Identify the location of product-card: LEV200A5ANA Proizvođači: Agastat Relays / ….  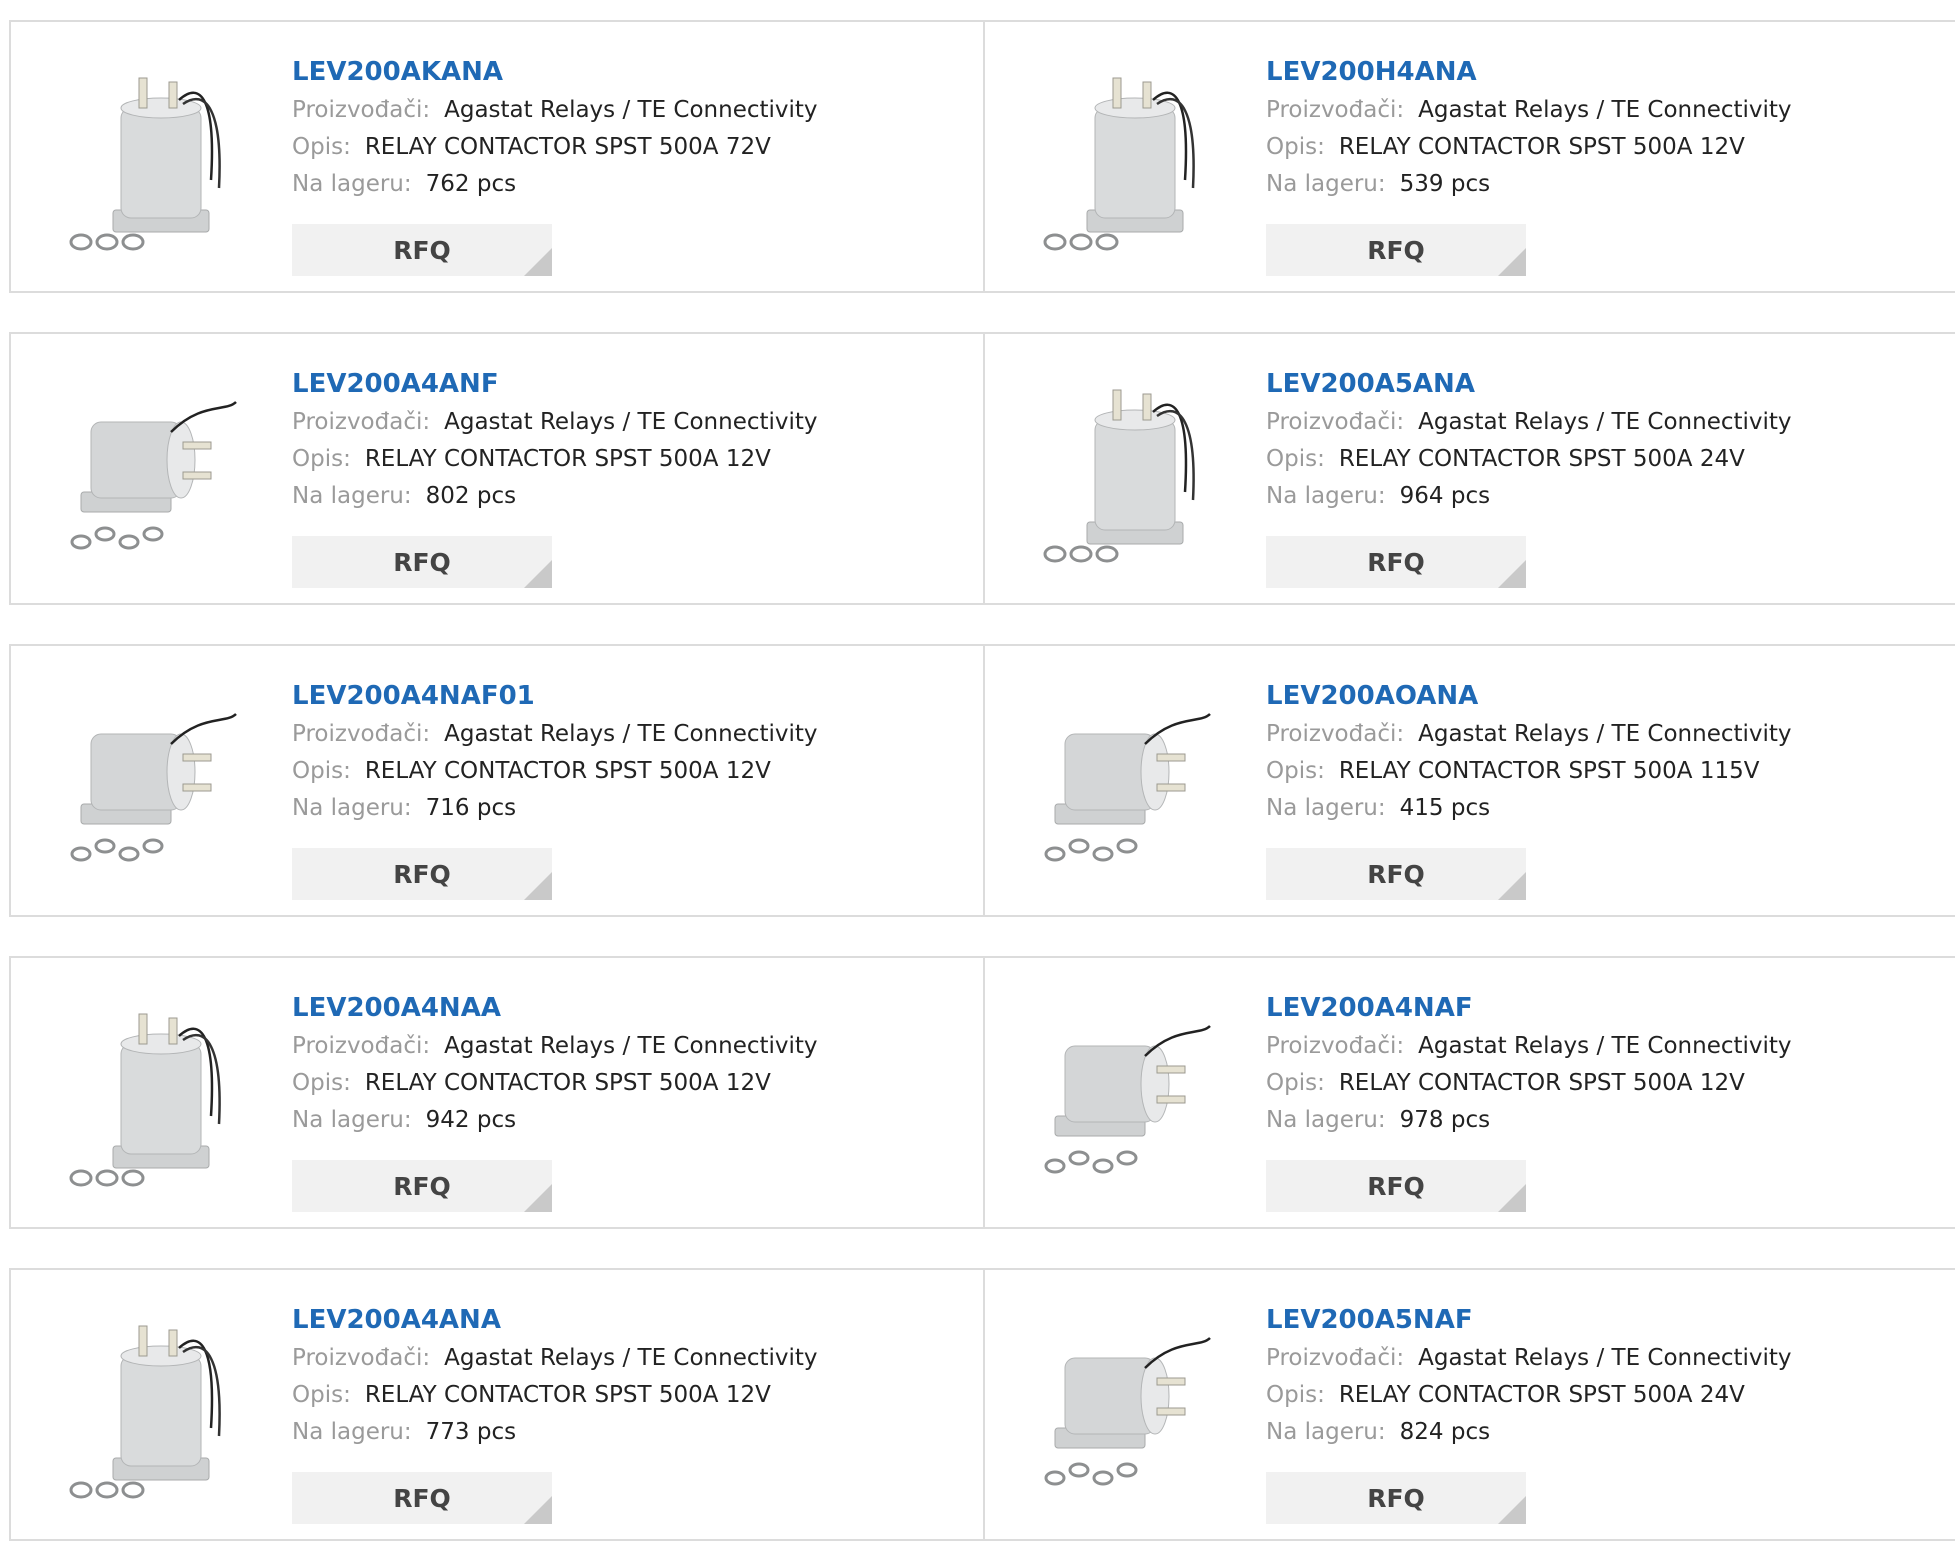
(1469, 468).